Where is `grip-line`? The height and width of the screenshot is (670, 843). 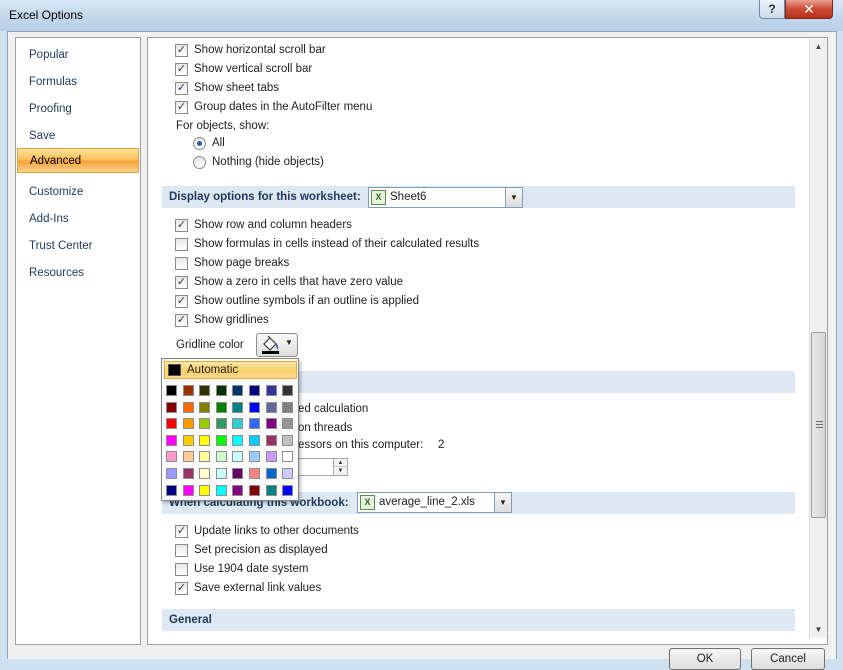 grip-line is located at coordinates (819, 421).